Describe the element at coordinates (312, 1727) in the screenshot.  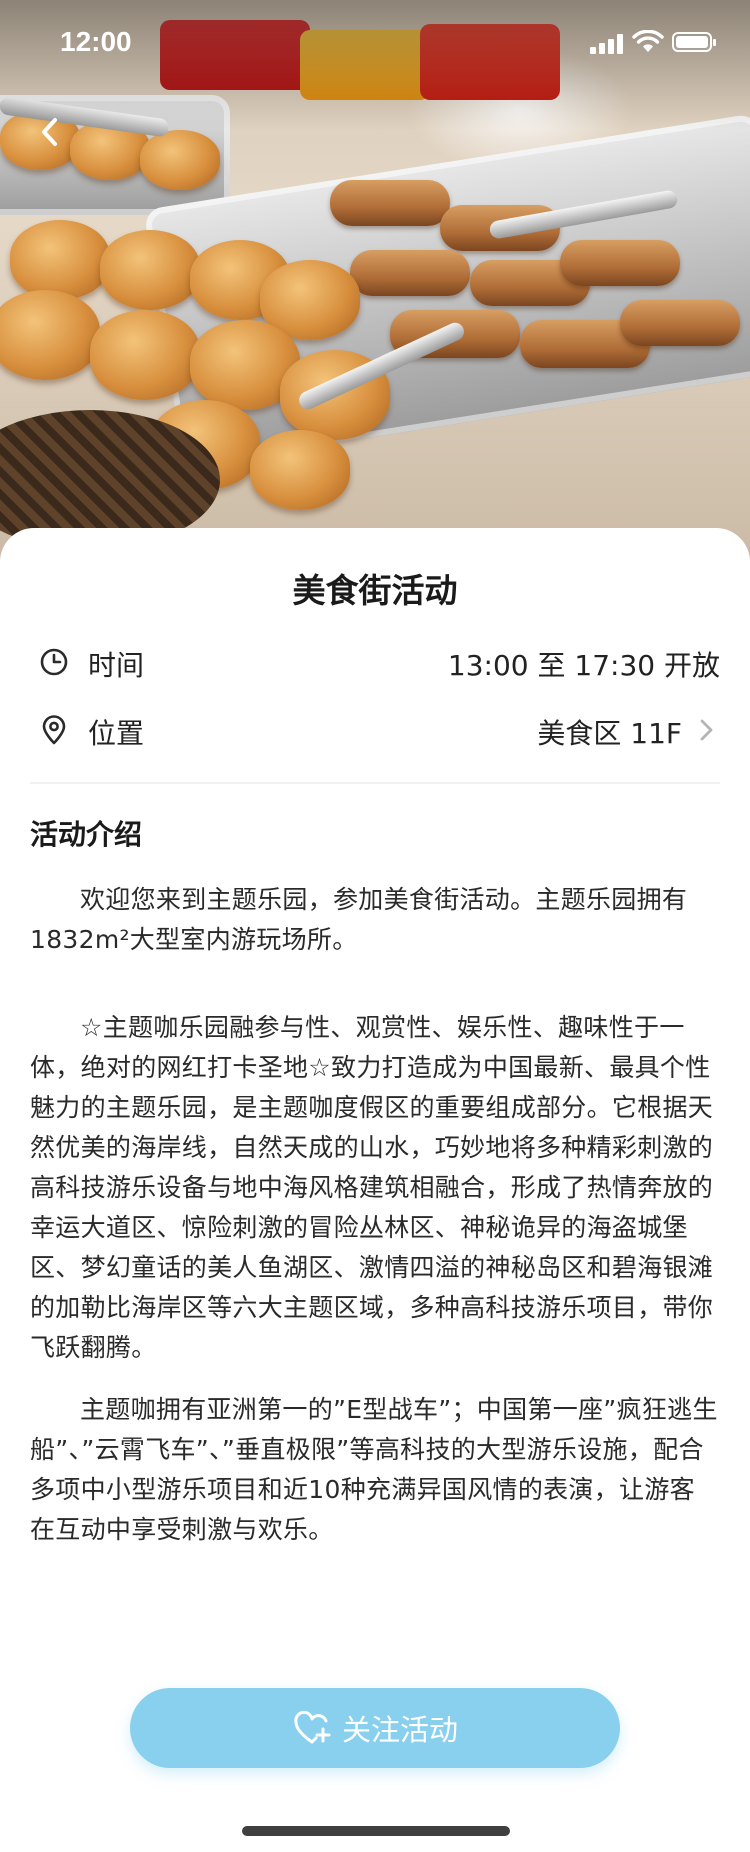
I see `heart-plus-icon` at that location.